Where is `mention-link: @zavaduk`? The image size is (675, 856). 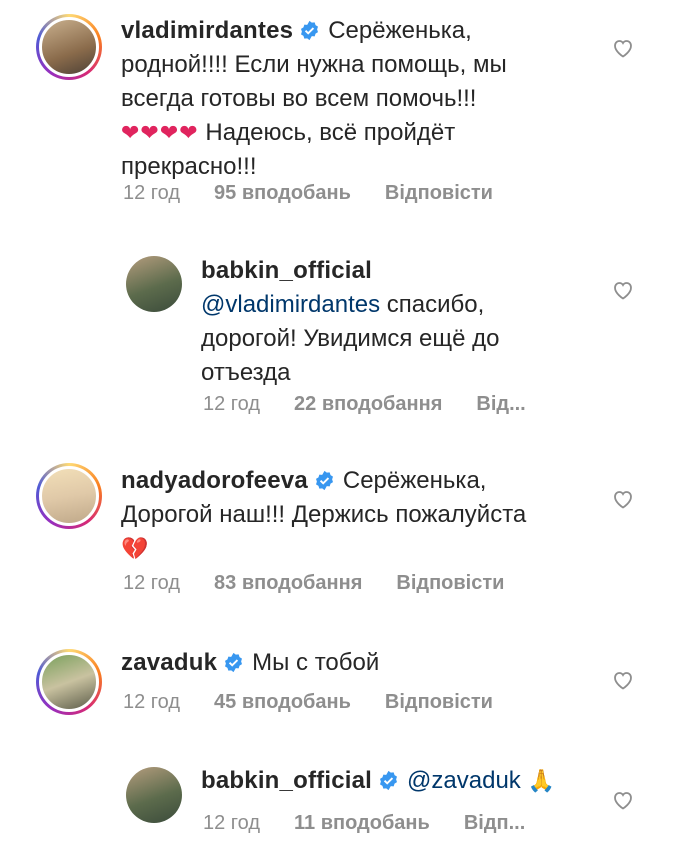
mention-link: @zavaduk is located at coordinates (464, 780).